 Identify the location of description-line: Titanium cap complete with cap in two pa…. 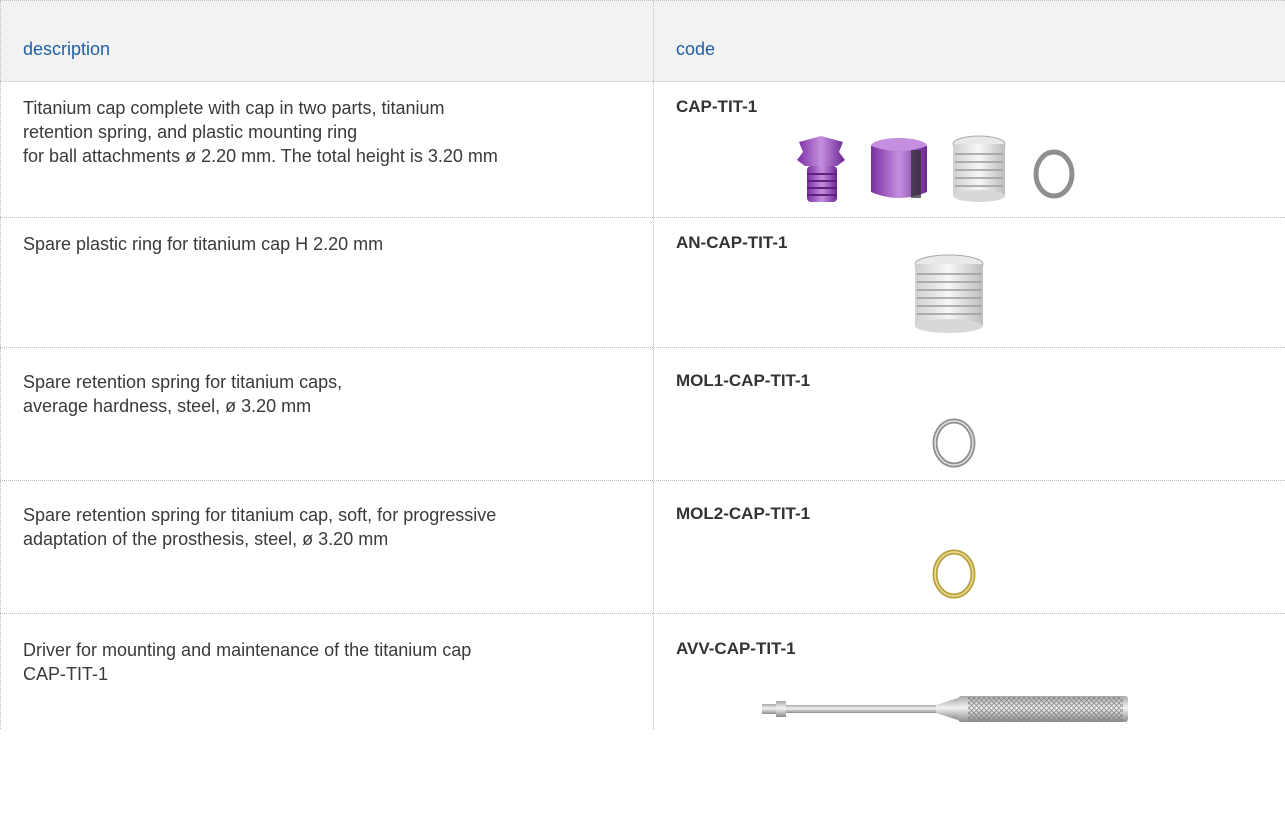
(234, 108).